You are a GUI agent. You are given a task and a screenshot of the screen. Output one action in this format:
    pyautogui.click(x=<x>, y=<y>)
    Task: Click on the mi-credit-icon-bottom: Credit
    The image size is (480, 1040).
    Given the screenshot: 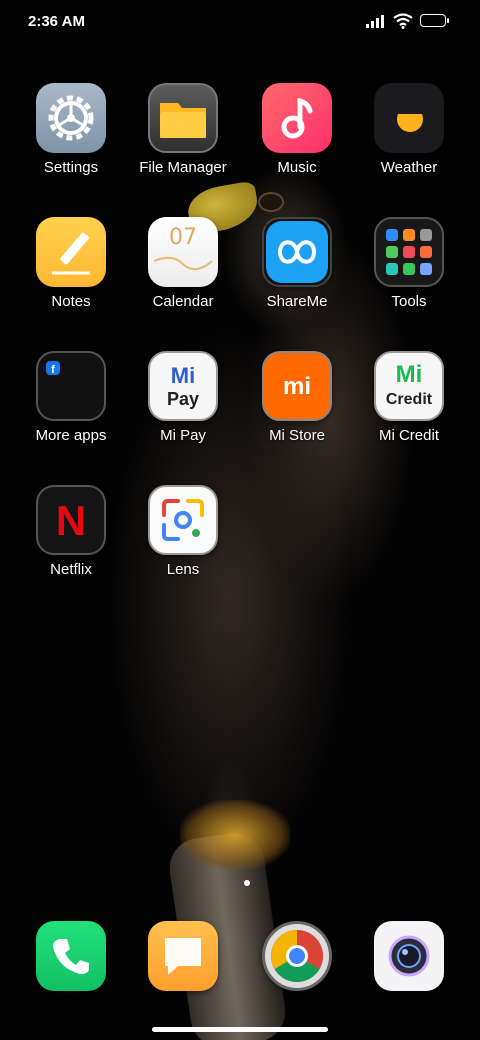 What is the action you would take?
    pyautogui.click(x=409, y=399)
    